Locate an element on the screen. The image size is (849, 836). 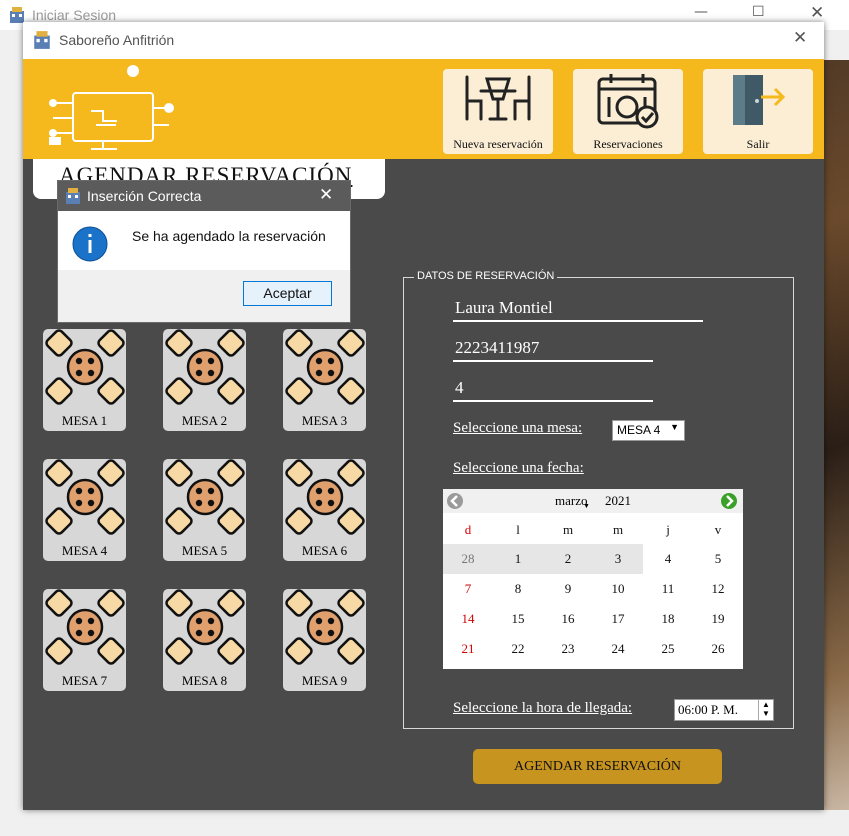
name-value: Laura Montiel is located at coordinates (504, 307).